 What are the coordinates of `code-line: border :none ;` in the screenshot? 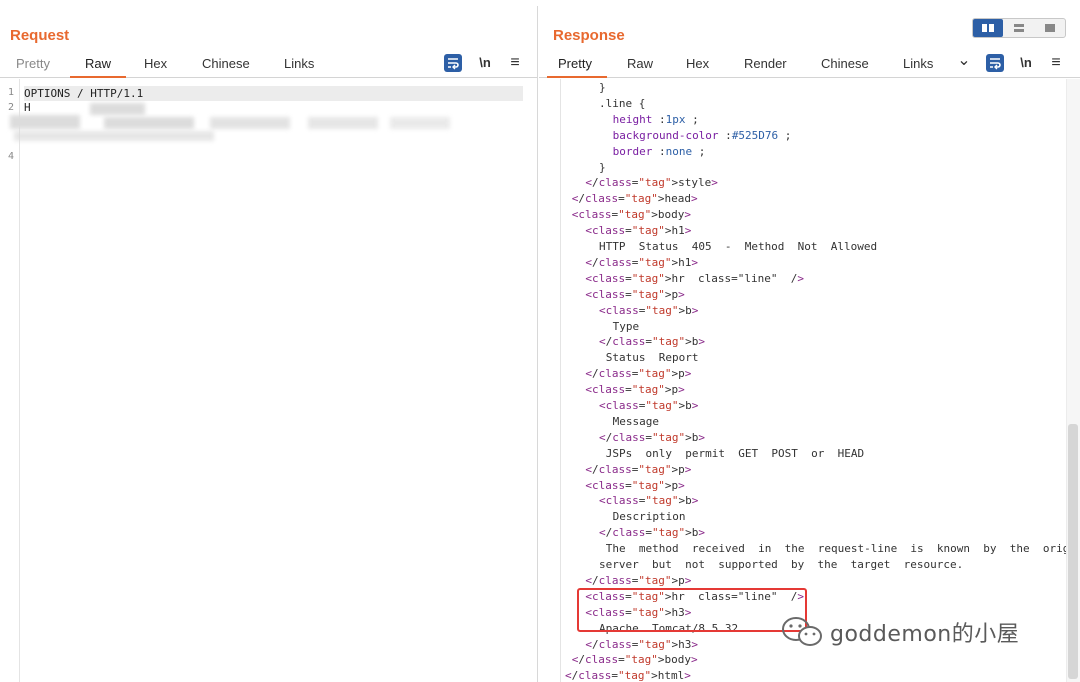 It's located at (659, 151).